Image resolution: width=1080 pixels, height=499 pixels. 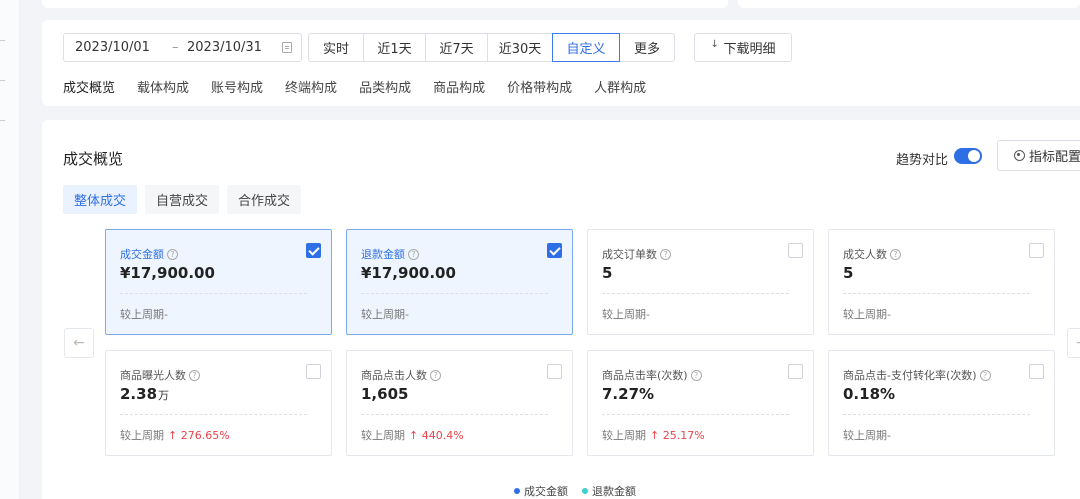 What do you see at coordinates (620, 86) in the screenshot?
I see `tab-audience: 人群构成` at bounding box center [620, 86].